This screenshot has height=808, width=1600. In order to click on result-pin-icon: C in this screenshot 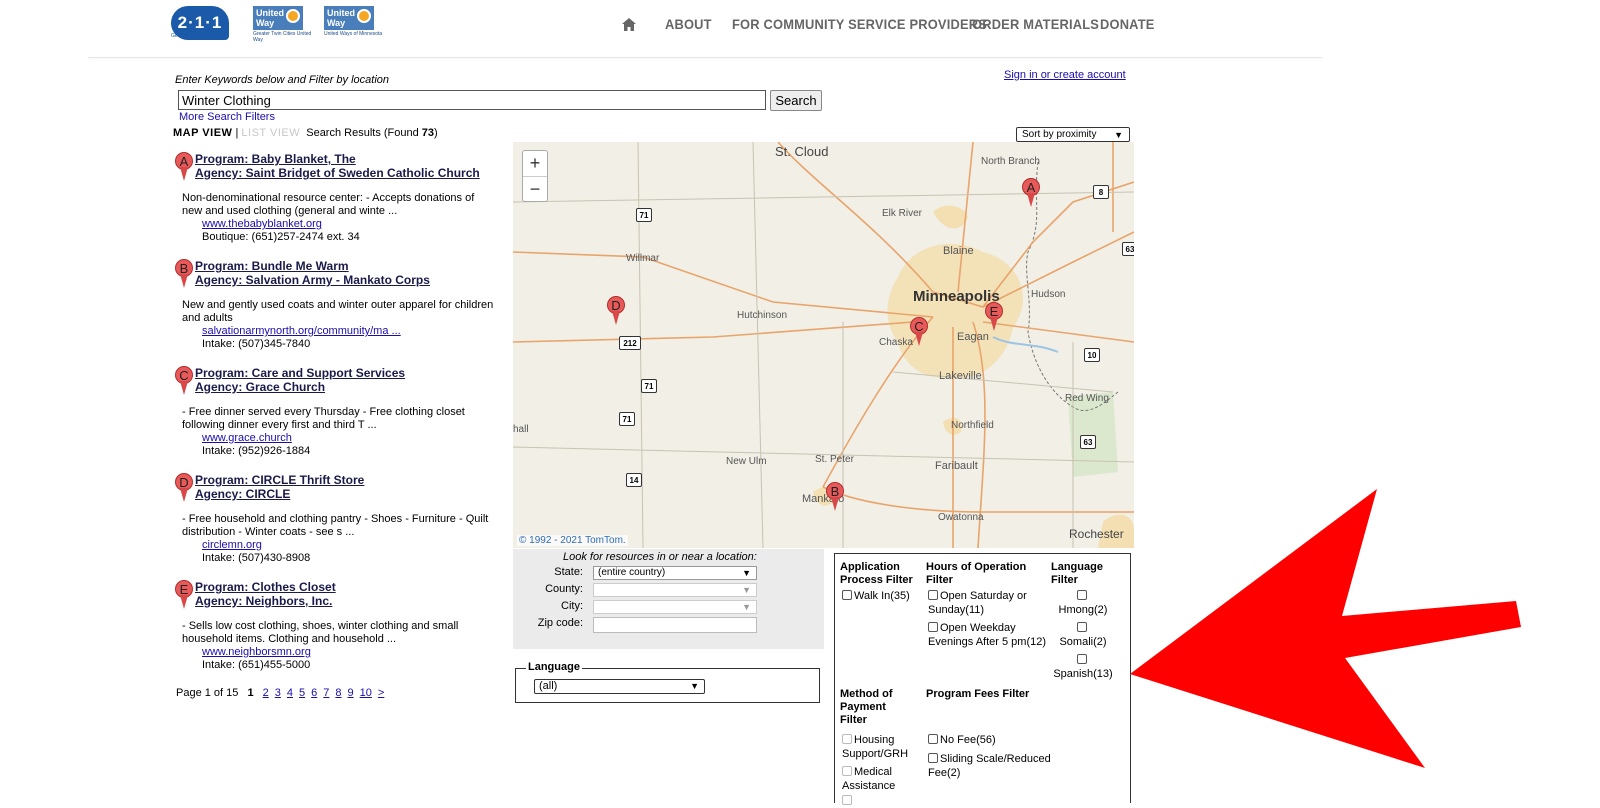, I will do `click(184, 381)`.